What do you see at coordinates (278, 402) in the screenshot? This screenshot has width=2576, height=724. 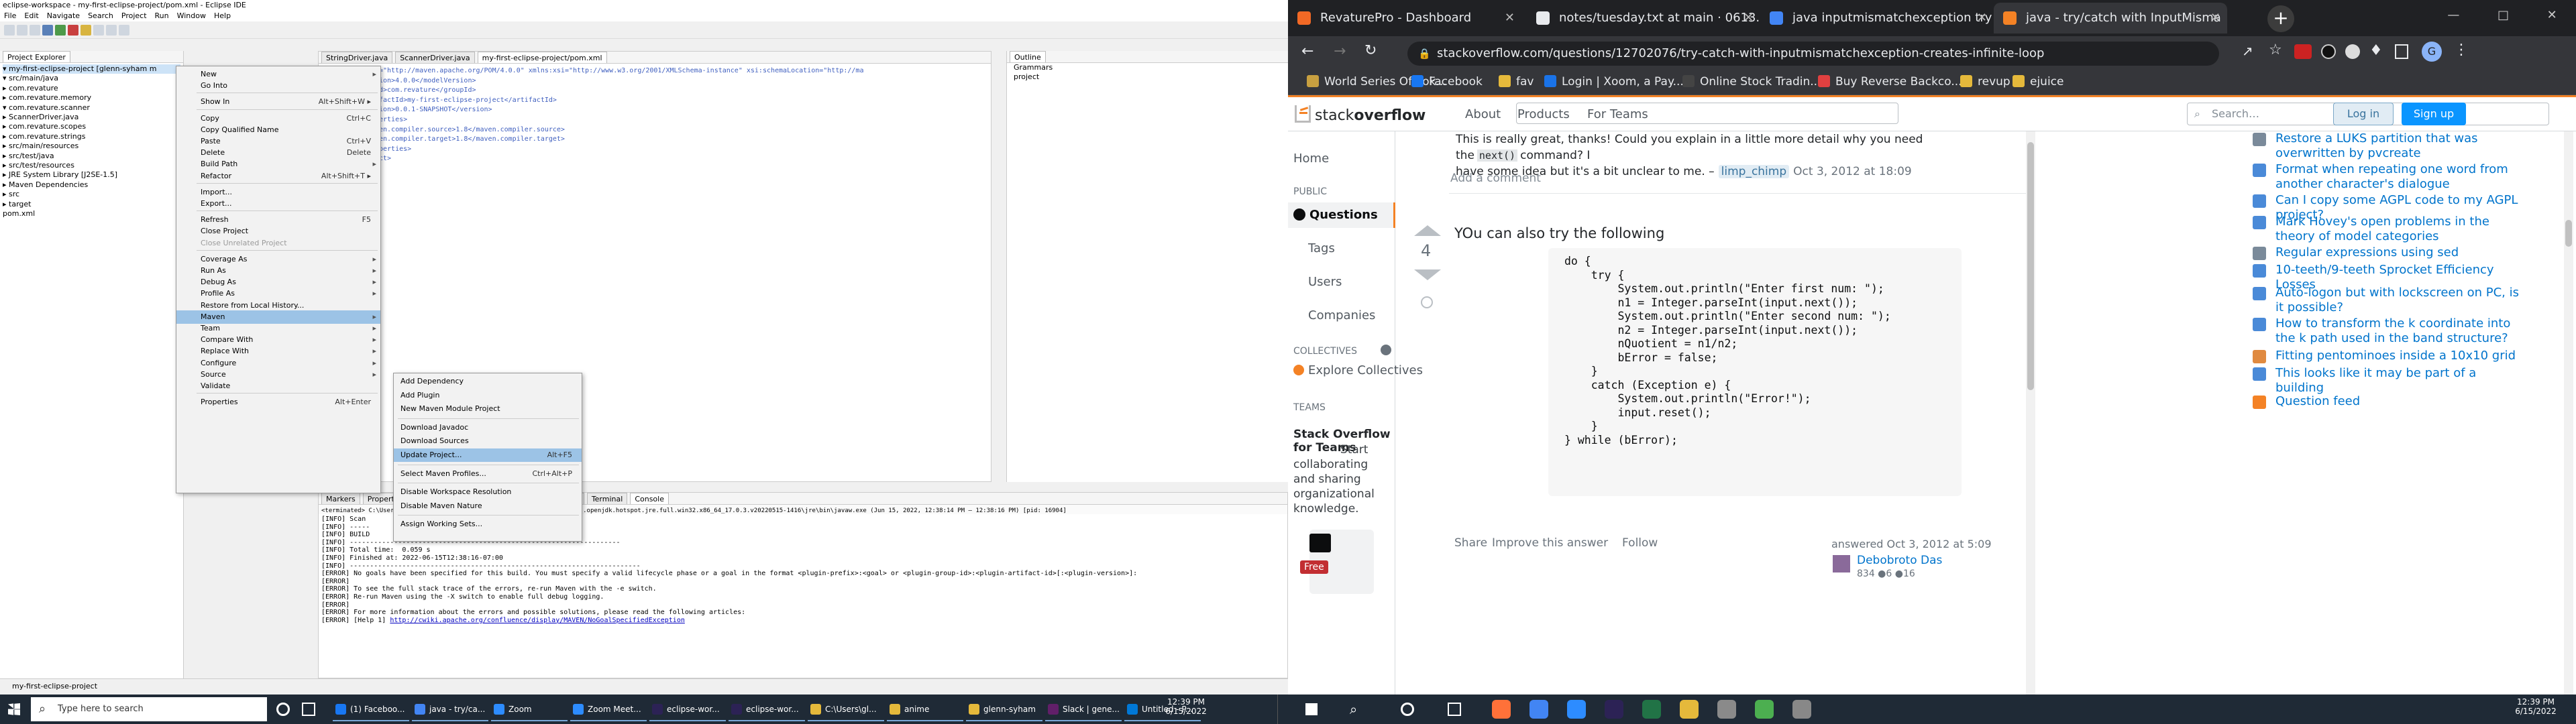 I see `context-menu-item: Properties Alt+Enter` at bounding box center [278, 402].